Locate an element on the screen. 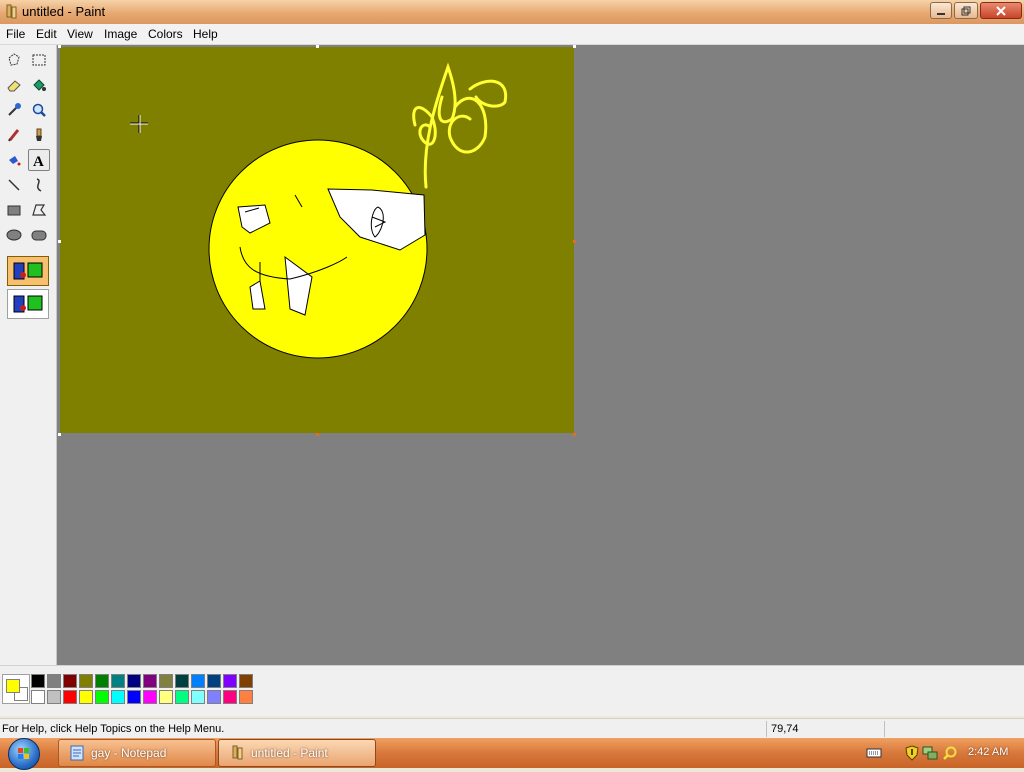 The width and height of the screenshot is (1024, 772). pencil-tool is located at coordinates (14, 135).